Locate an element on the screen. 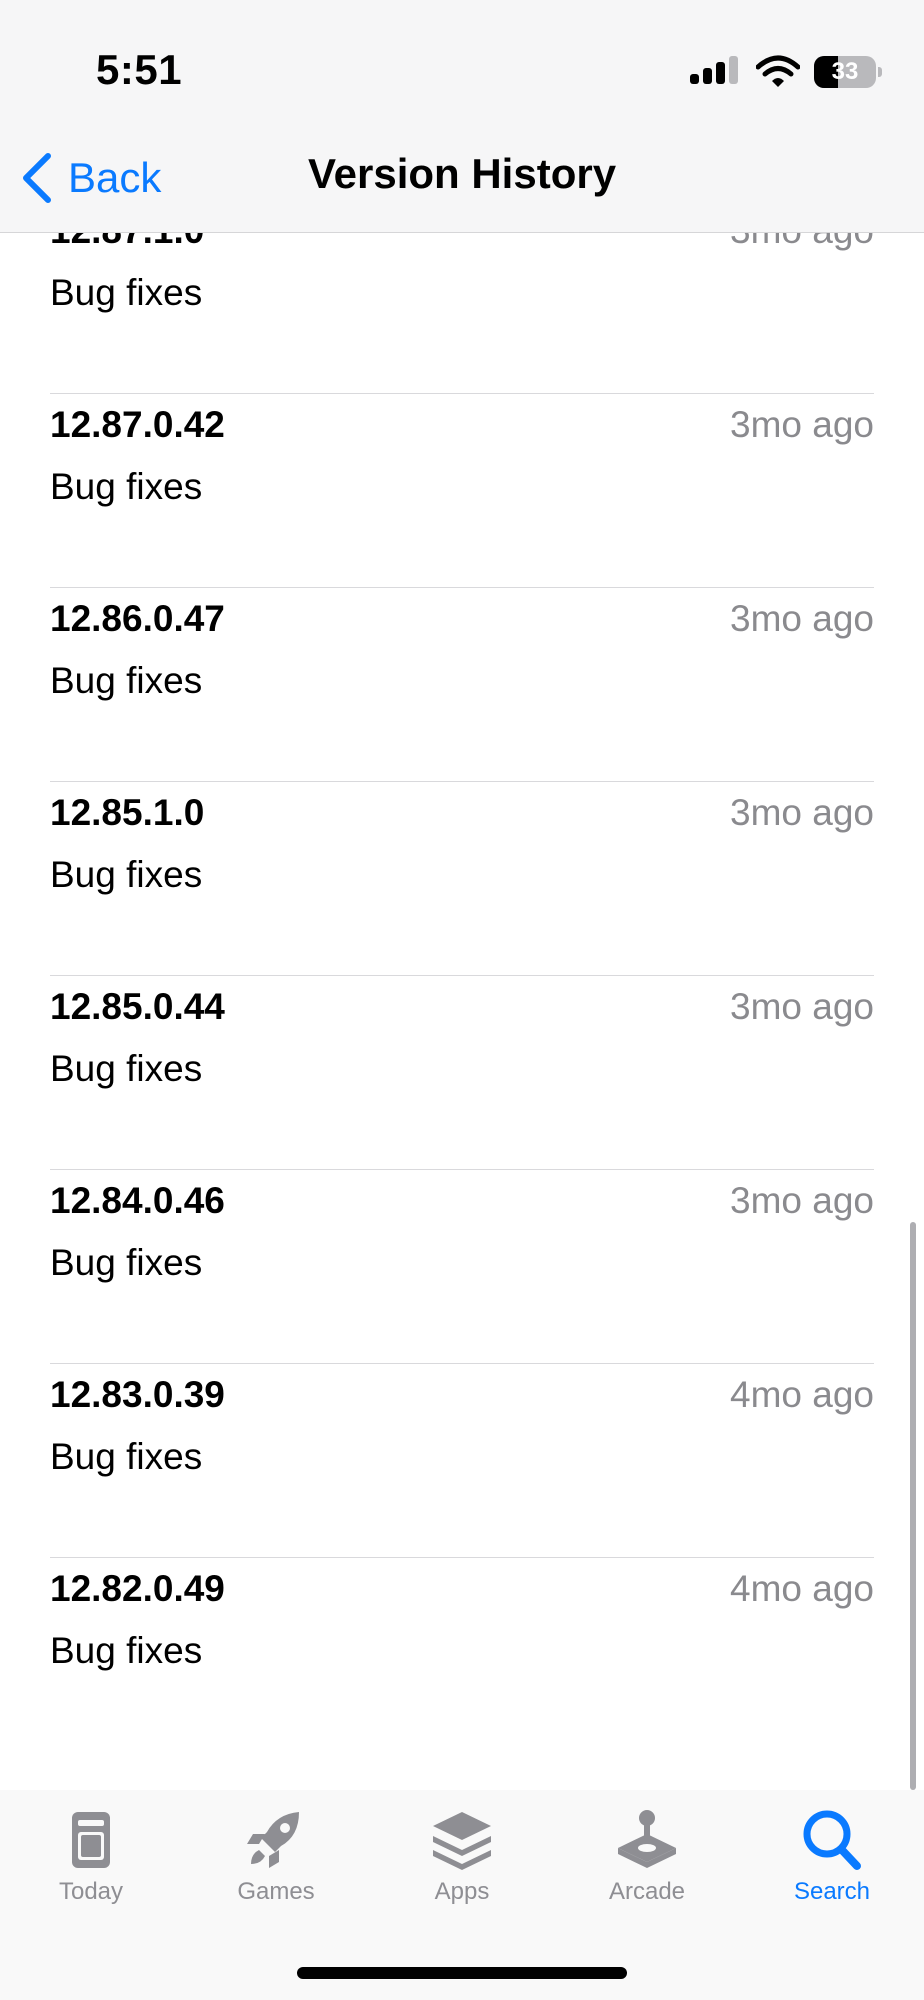 The image size is (924, 2000). tab-label: Today is located at coordinates (91, 1891).